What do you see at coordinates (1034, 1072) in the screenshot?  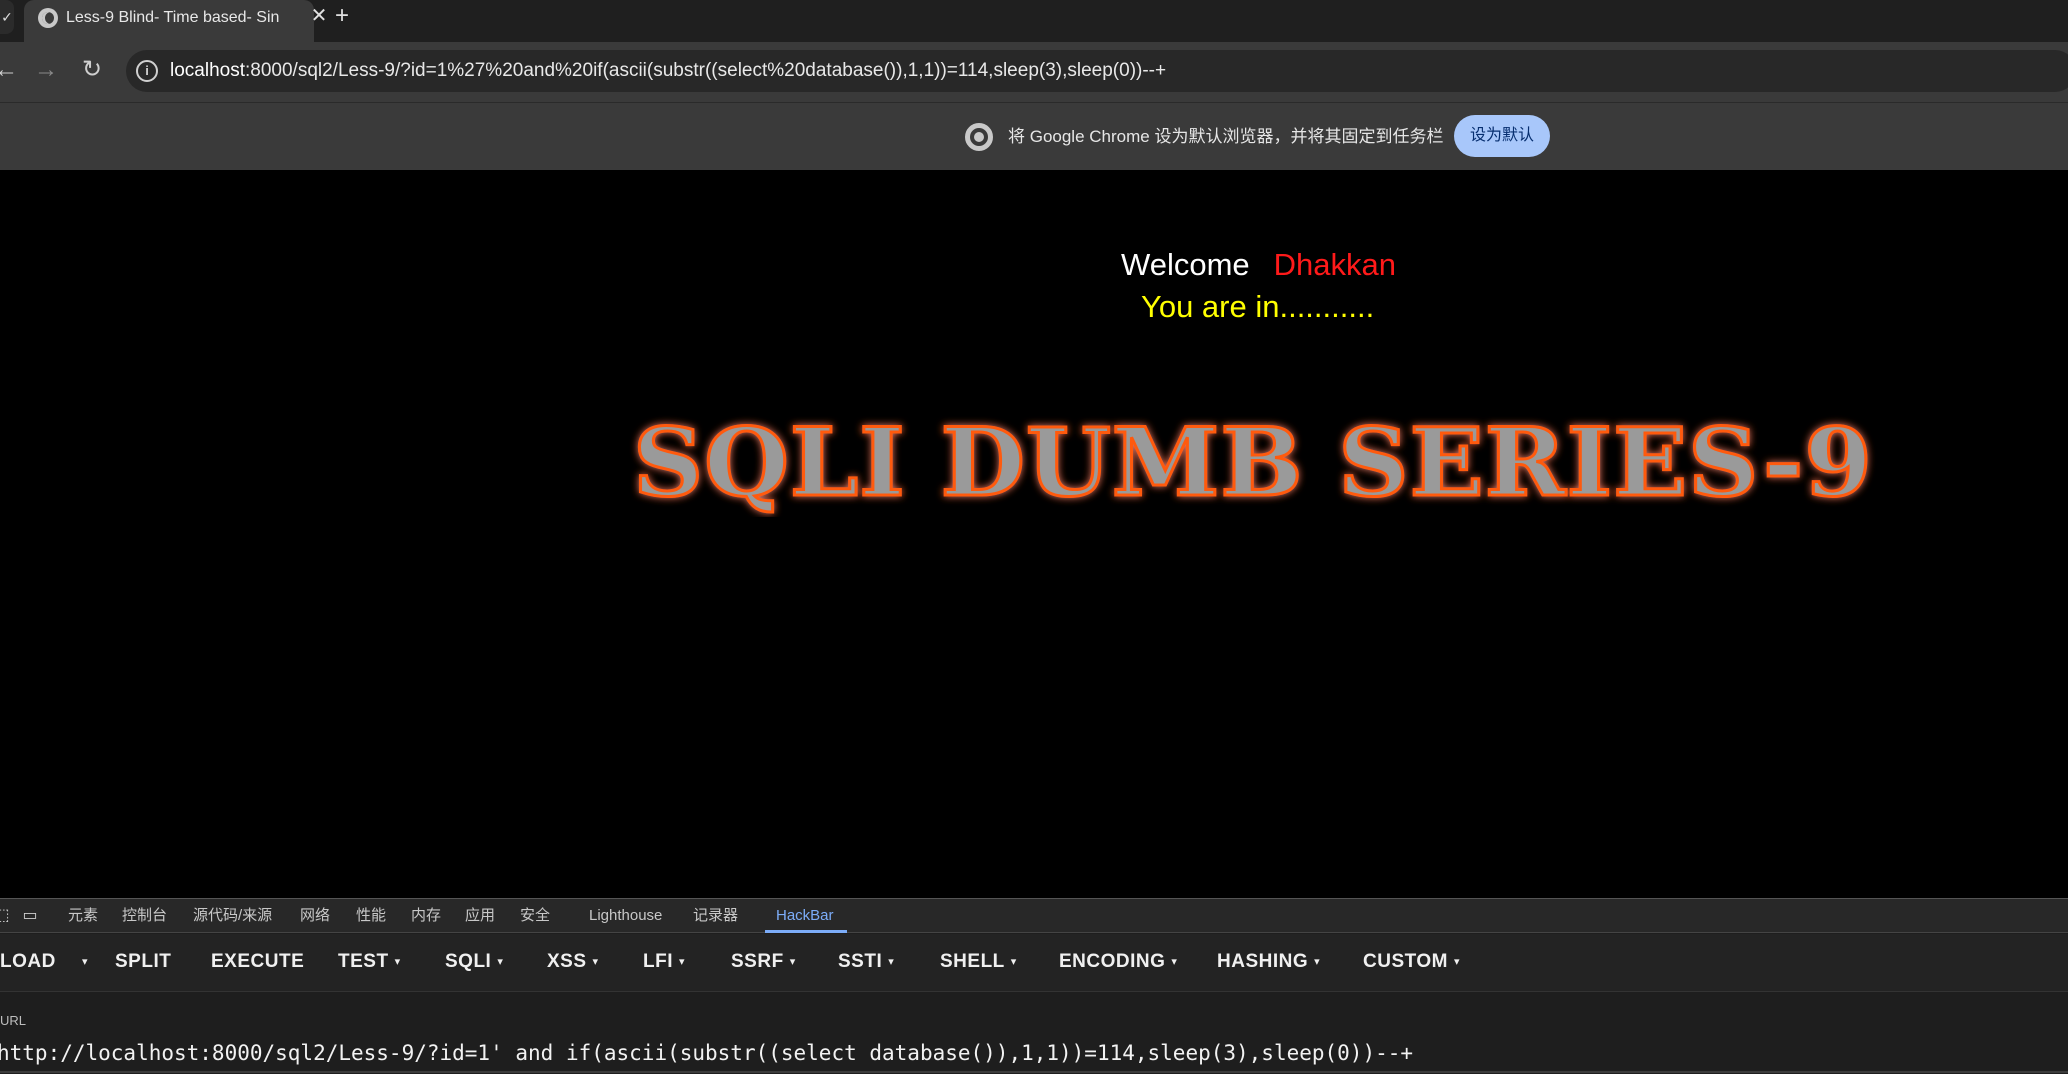 I see `hackbar-url-input-border` at bounding box center [1034, 1072].